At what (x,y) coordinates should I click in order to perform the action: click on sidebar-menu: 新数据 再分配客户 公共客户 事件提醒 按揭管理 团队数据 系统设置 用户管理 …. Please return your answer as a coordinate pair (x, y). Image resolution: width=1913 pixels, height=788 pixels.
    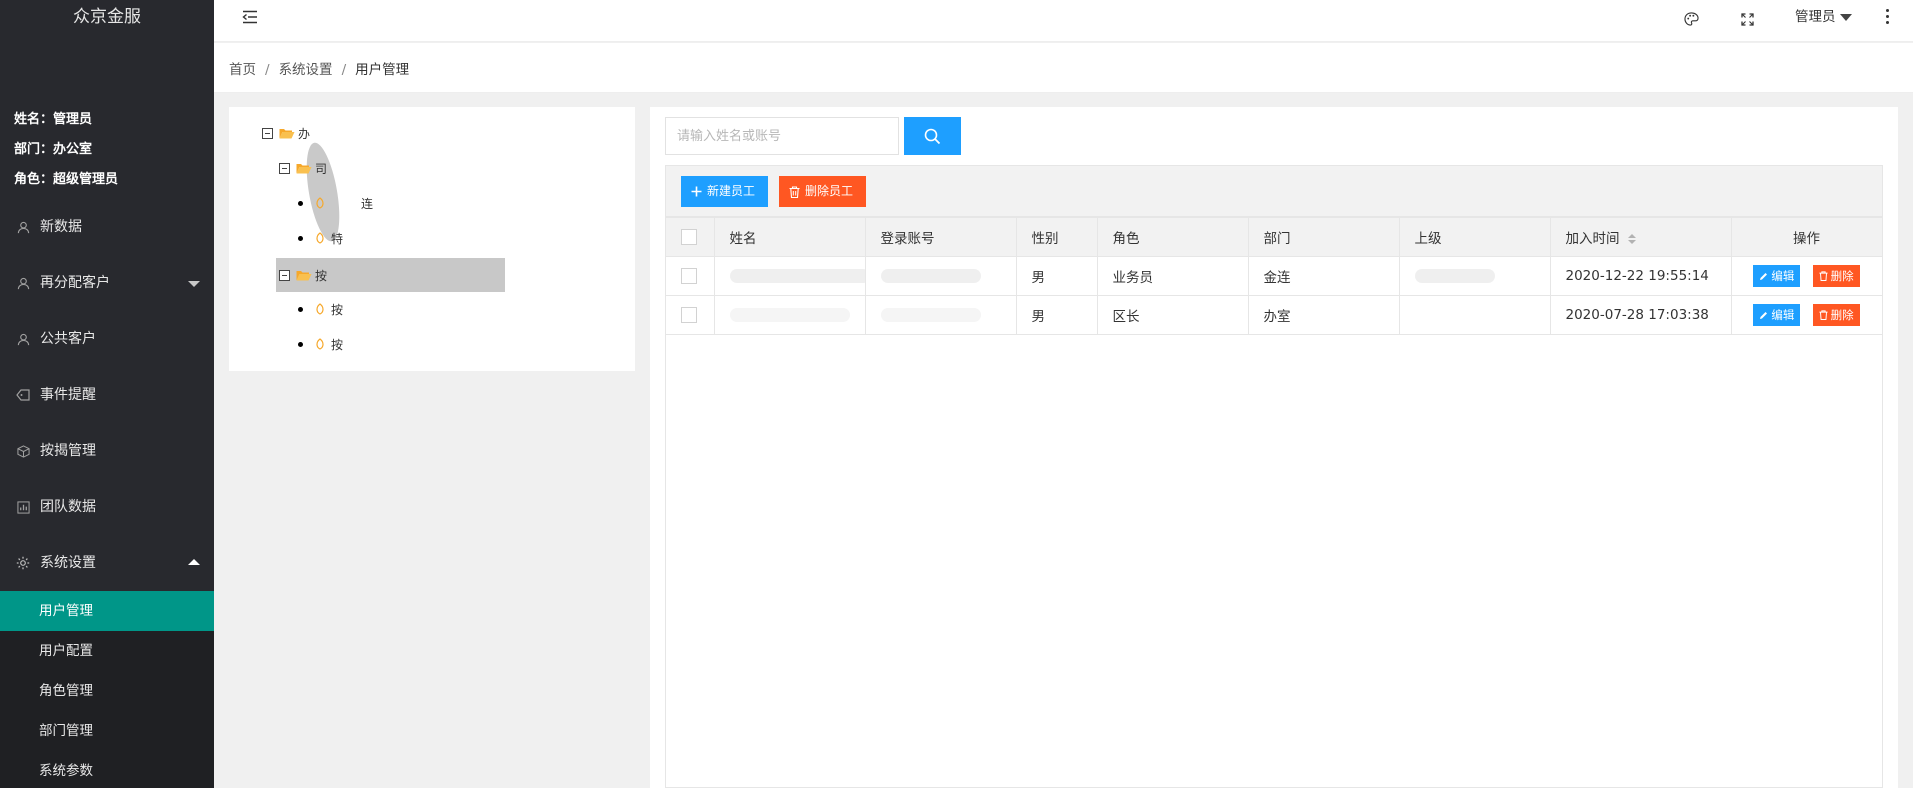
    Looking at the image, I should click on (107, 493).